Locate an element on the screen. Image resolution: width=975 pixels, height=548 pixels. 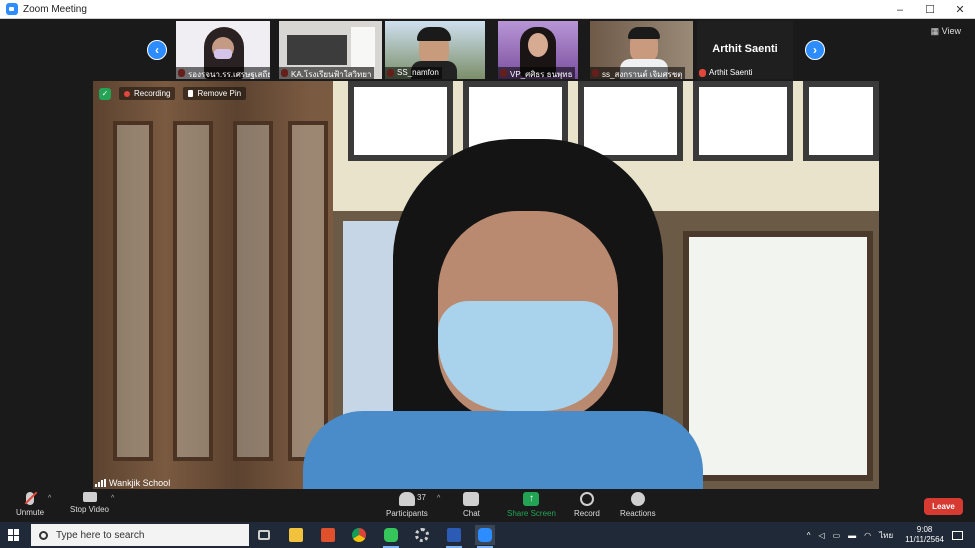
mic-muted-icon is located at coordinates (30, 498).